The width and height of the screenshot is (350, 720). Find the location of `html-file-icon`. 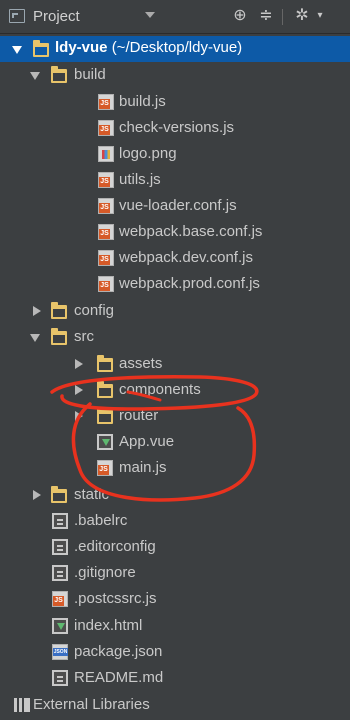

html-file-icon is located at coordinates (60, 626).